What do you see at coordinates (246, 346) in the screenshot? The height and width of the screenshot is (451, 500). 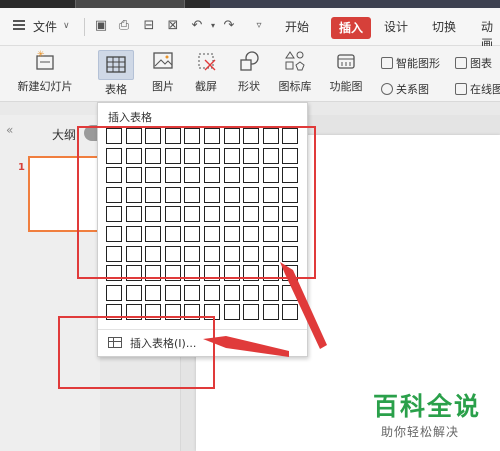 I see `arrow-to-menu-item` at bounding box center [246, 346].